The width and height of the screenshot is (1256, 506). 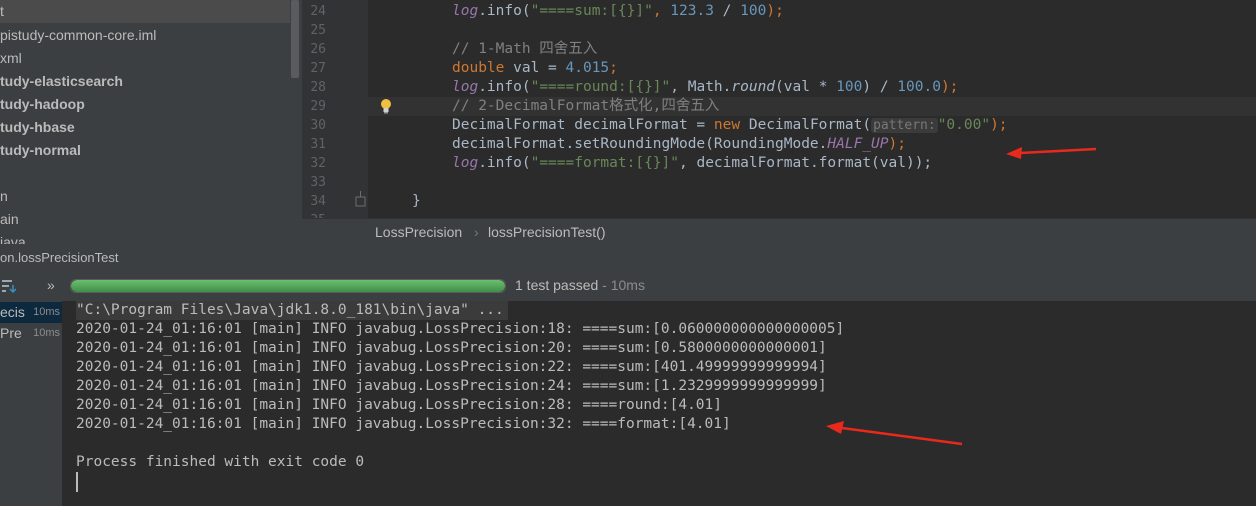 What do you see at coordinates (318, 30) in the screenshot?
I see `line-number: 25` at bounding box center [318, 30].